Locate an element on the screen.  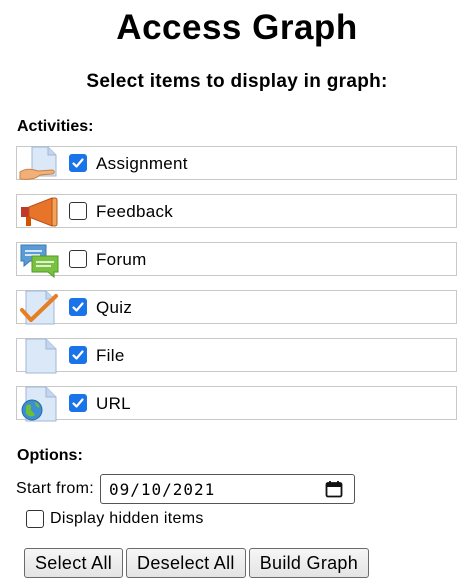
activities-heading: Activities: is located at coordinates (55, 126).